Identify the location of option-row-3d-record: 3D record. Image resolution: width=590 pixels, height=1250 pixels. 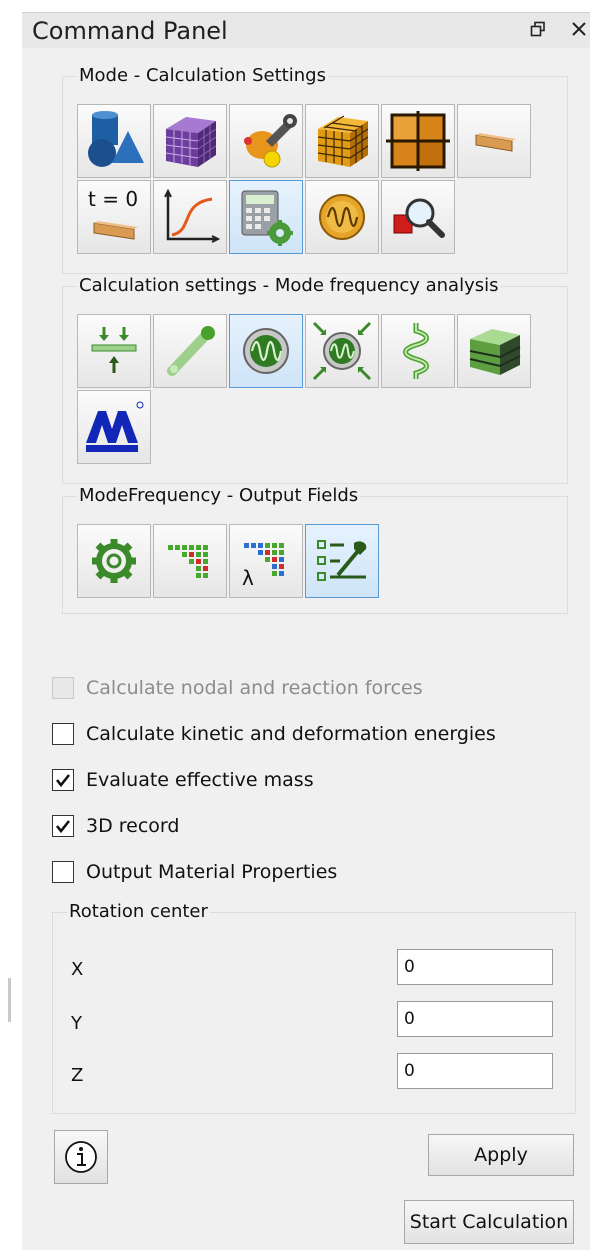
(115, 826).